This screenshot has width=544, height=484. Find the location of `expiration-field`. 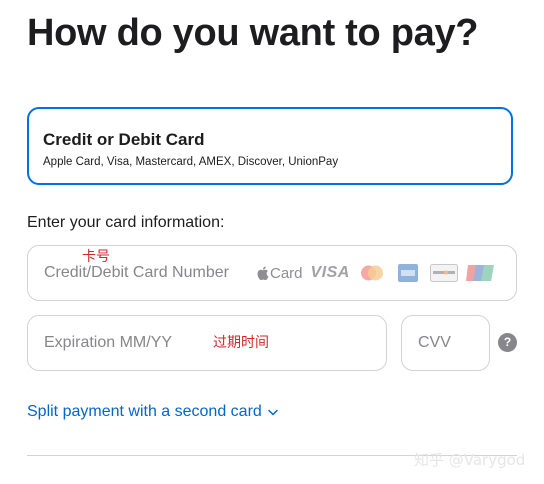

expiration-field is located at coordinates (207, 343).